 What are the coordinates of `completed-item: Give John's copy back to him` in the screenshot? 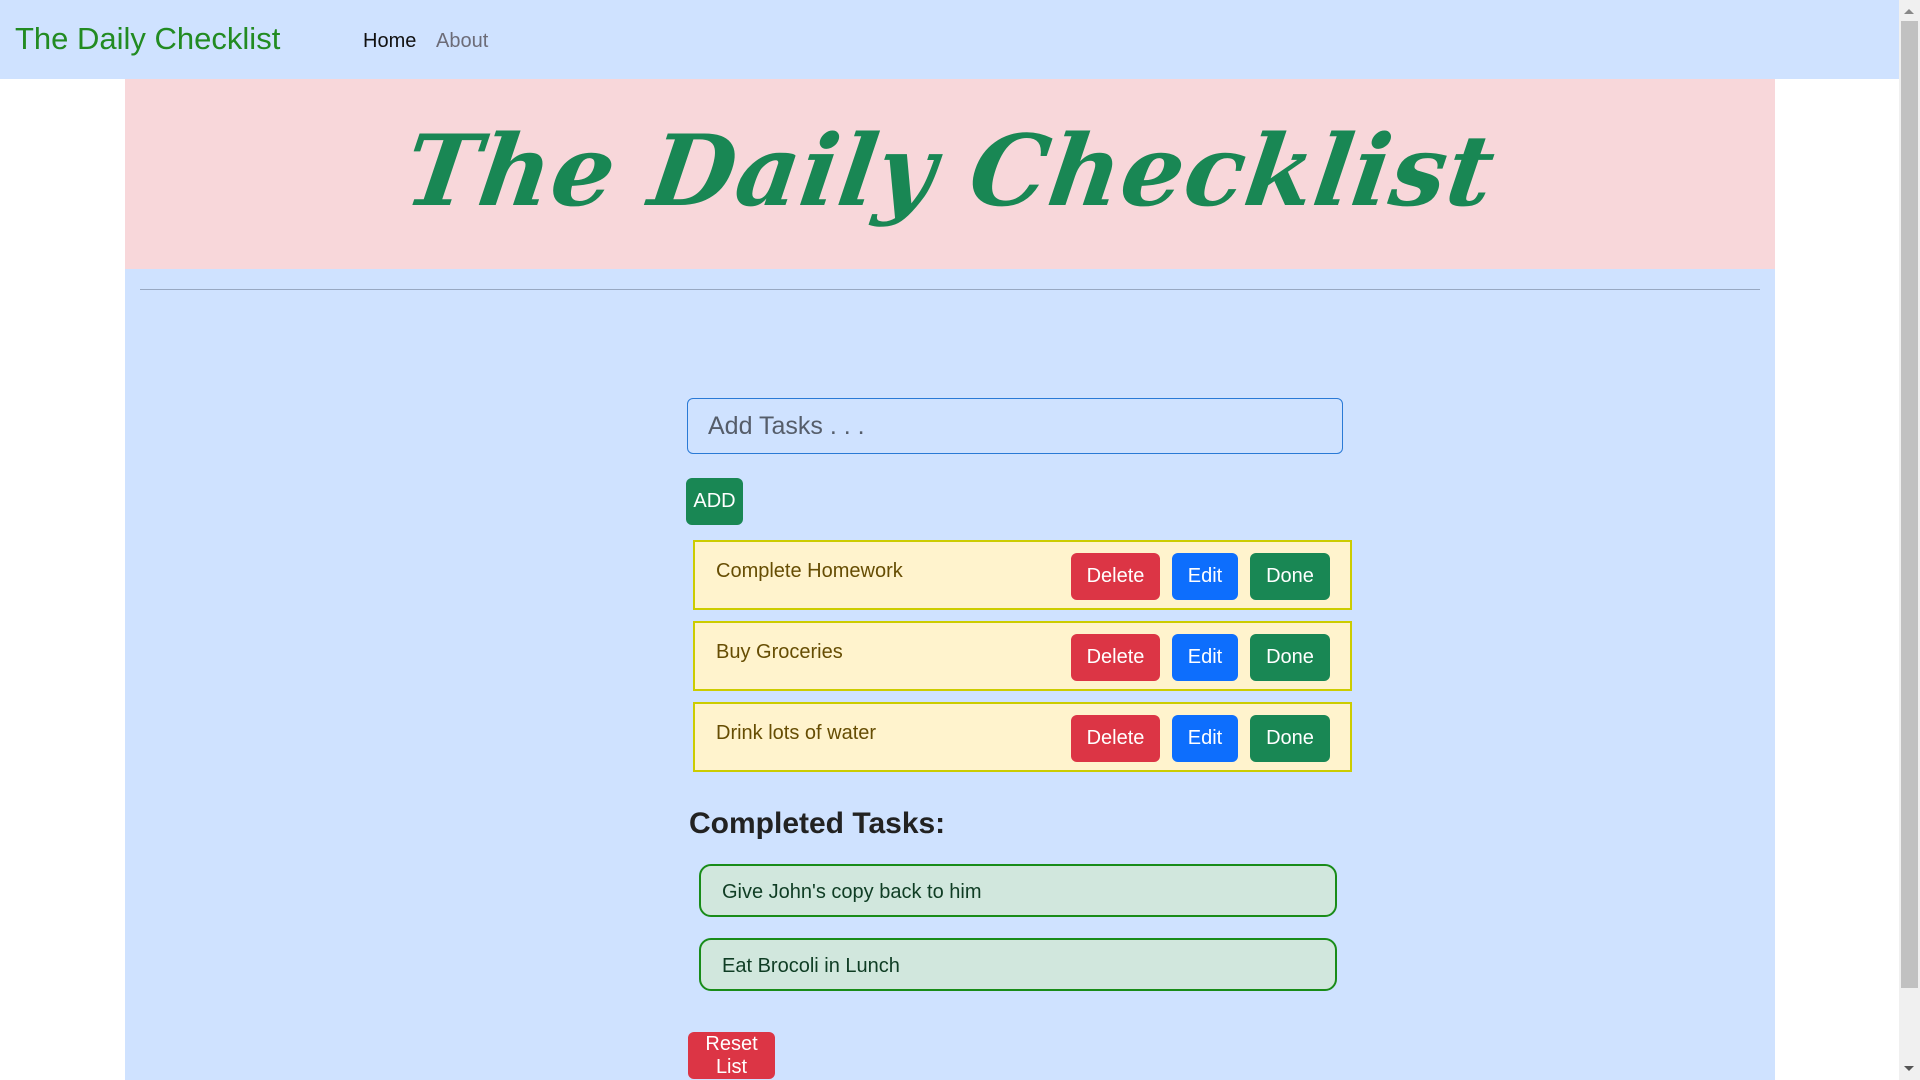 It's located at (1018, 890).